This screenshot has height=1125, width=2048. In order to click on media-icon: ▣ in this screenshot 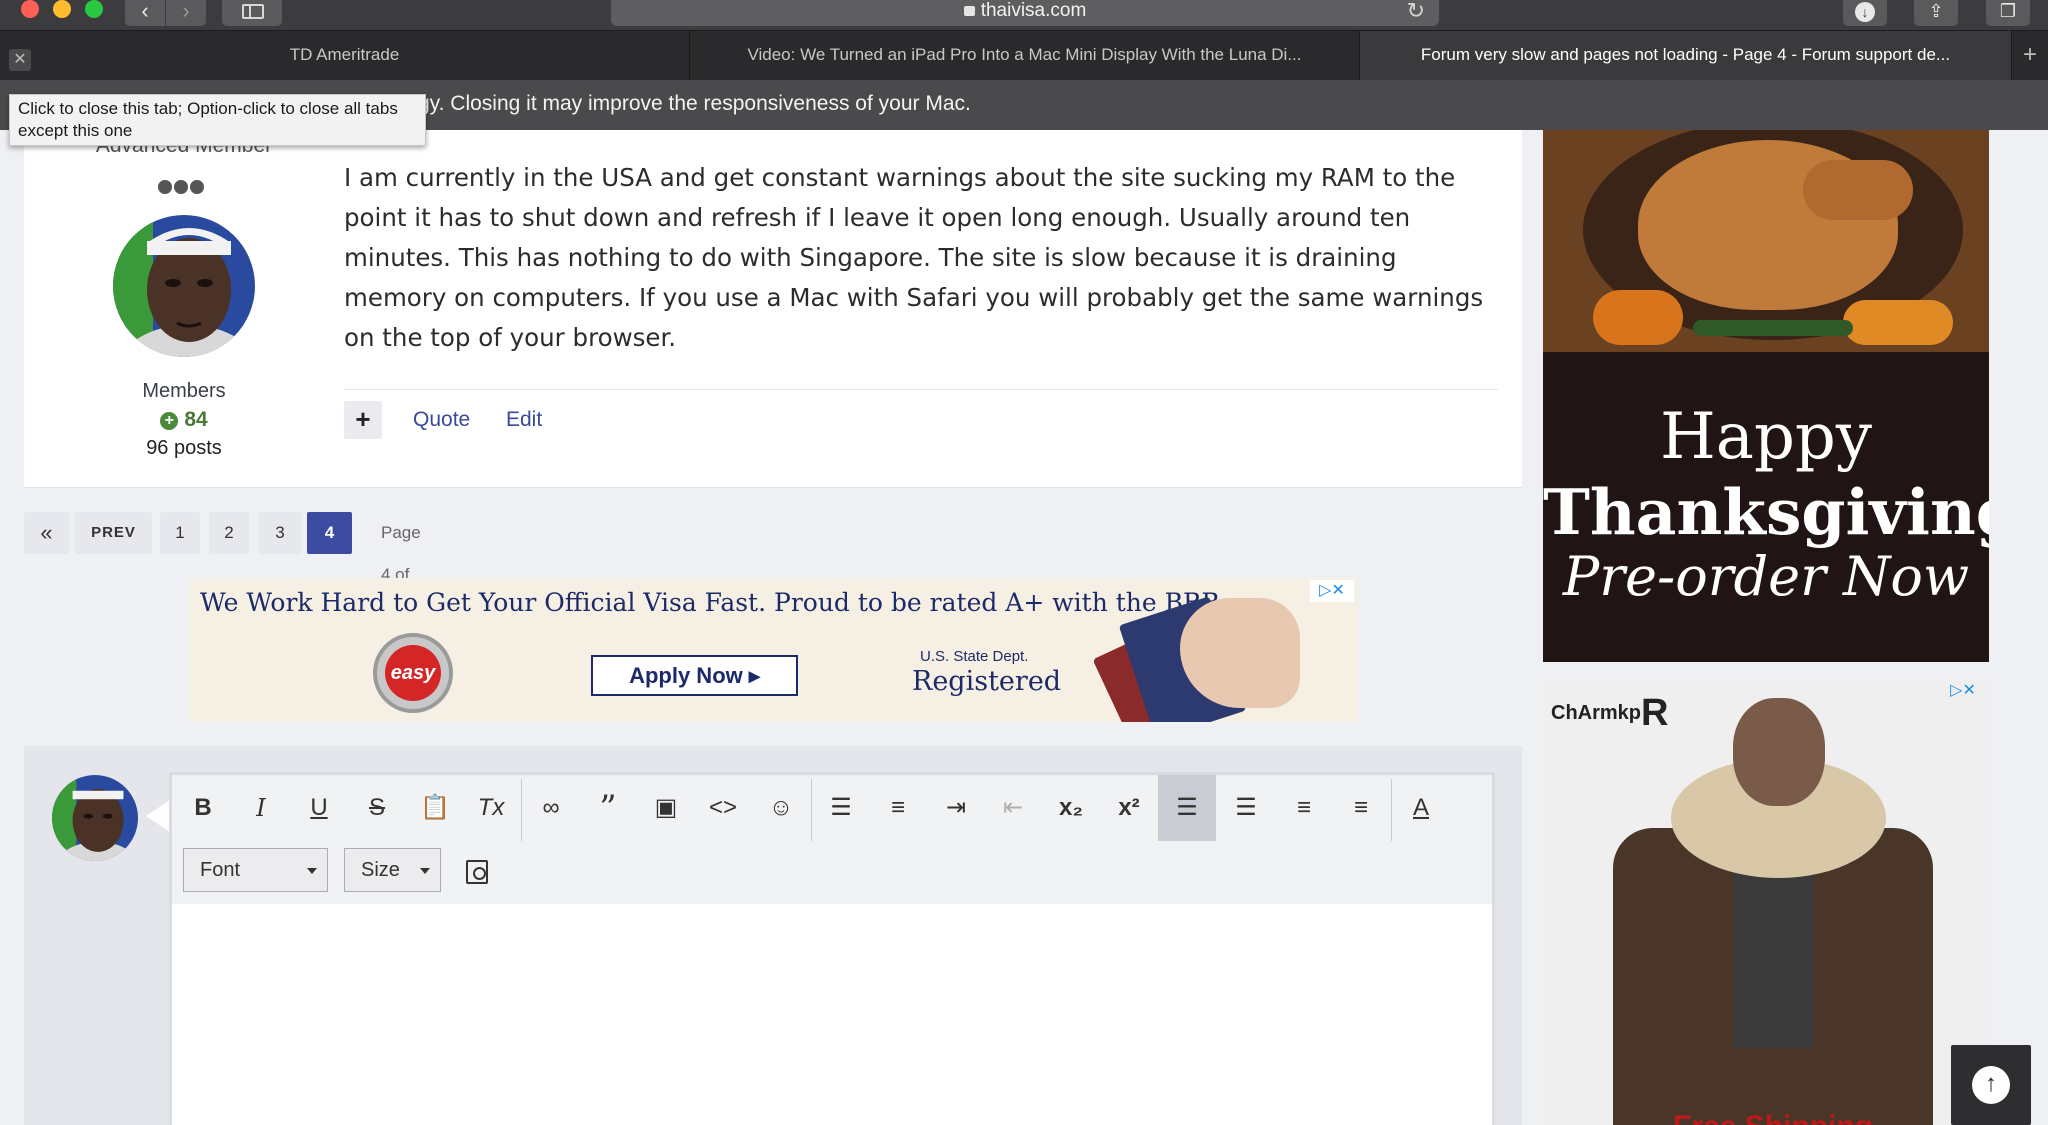, I will do `click(666, 808)`.